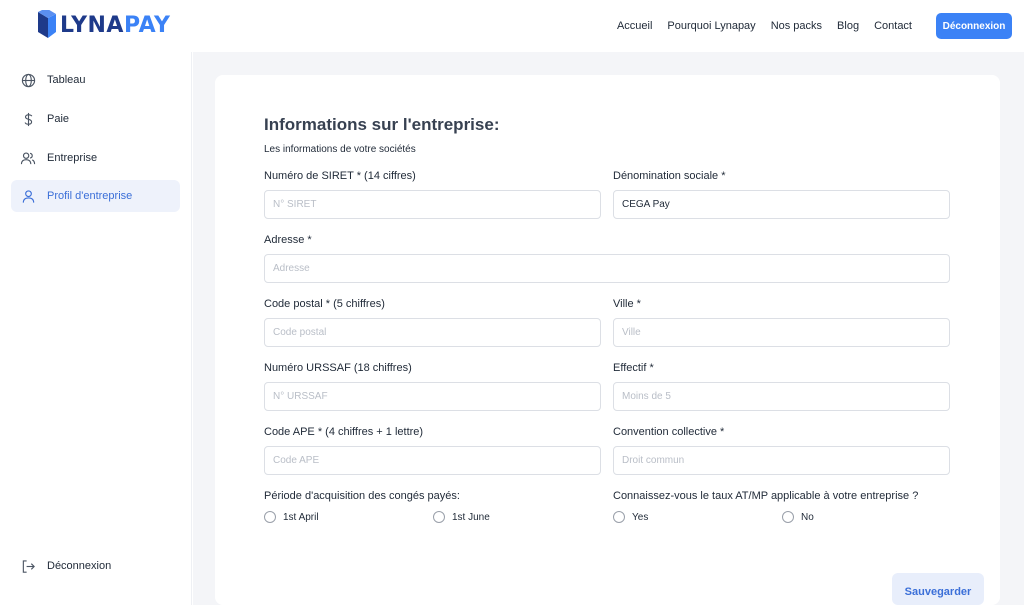 The width and height of the screenshot is (1024, 605). I want to click on ape-input, so click(432, 460).